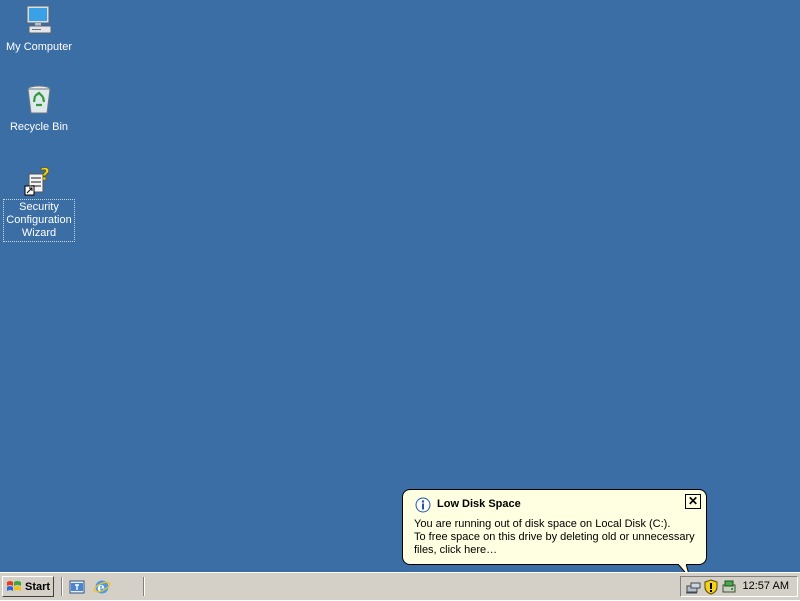 The width and height of the screenshot is (800, 601). What do you see at coordinates (400, 586) in the screenshot?
I see `taskbar: Start e 12:57 AM` at bounding box center [400, 586].